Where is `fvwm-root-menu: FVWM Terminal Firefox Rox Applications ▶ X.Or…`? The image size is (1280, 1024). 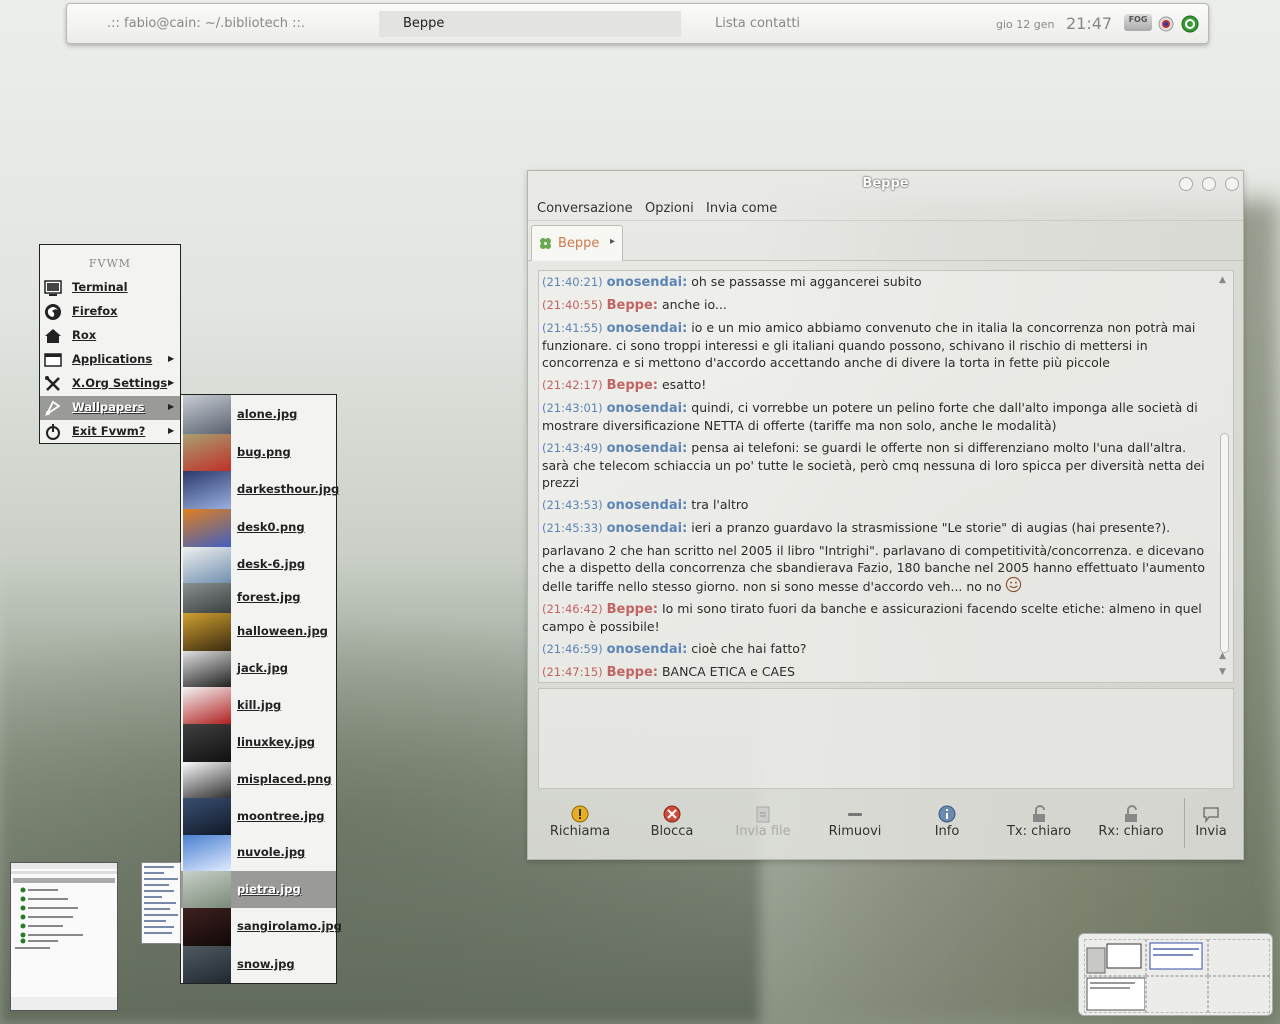
fvwm-root-menu: FVWM Terminal Firefox Rox Applications ▶ X.Or… is located at coordinates (110, 344).